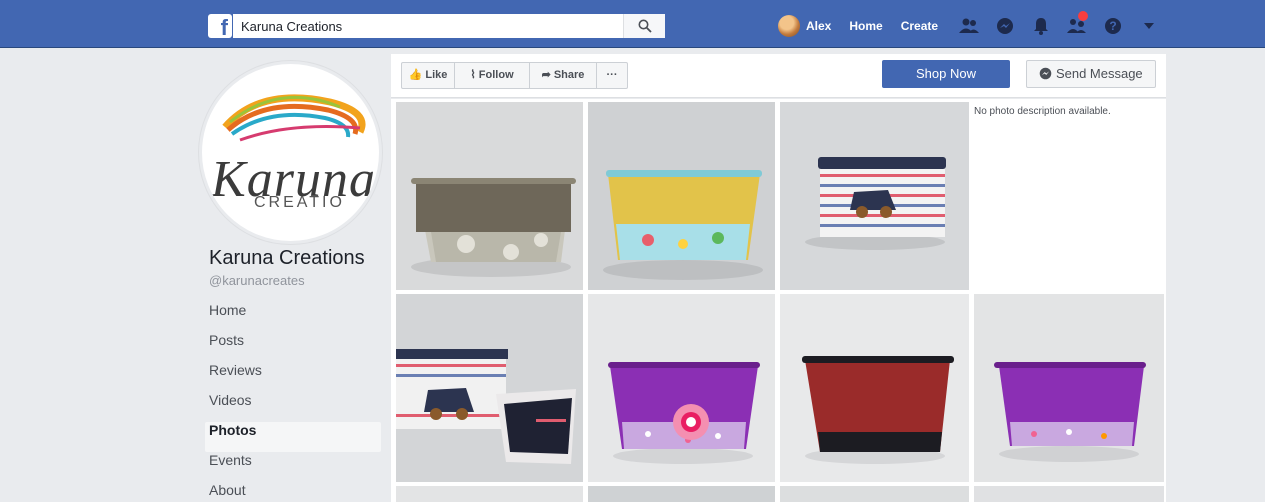 This screenshot has height=502, width=1265. What do you see at coordinates (293, 347) in the screenshot?
I see `sidebar-item-posts: Posts` at bounding box center [293, 347].